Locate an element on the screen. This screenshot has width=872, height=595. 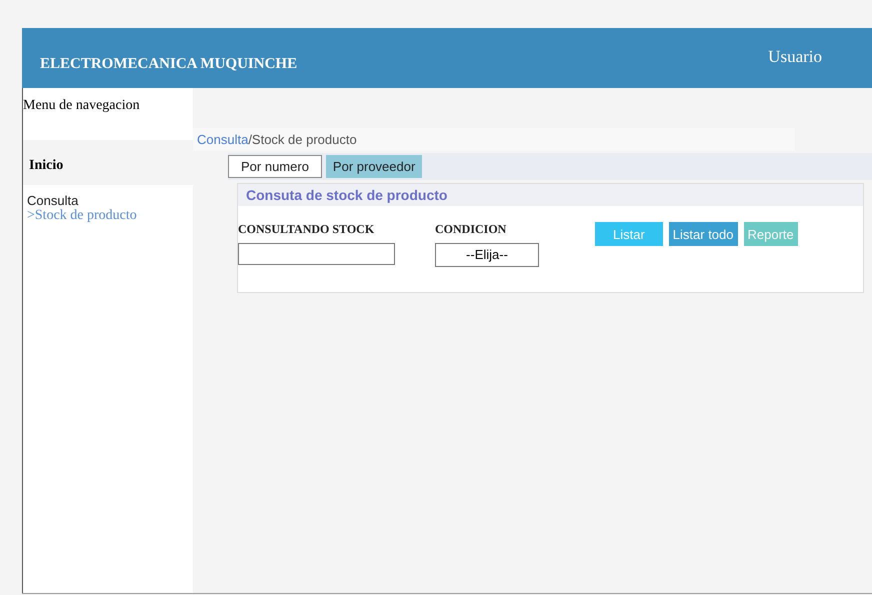
input-field is located at coordinates (316, 254).